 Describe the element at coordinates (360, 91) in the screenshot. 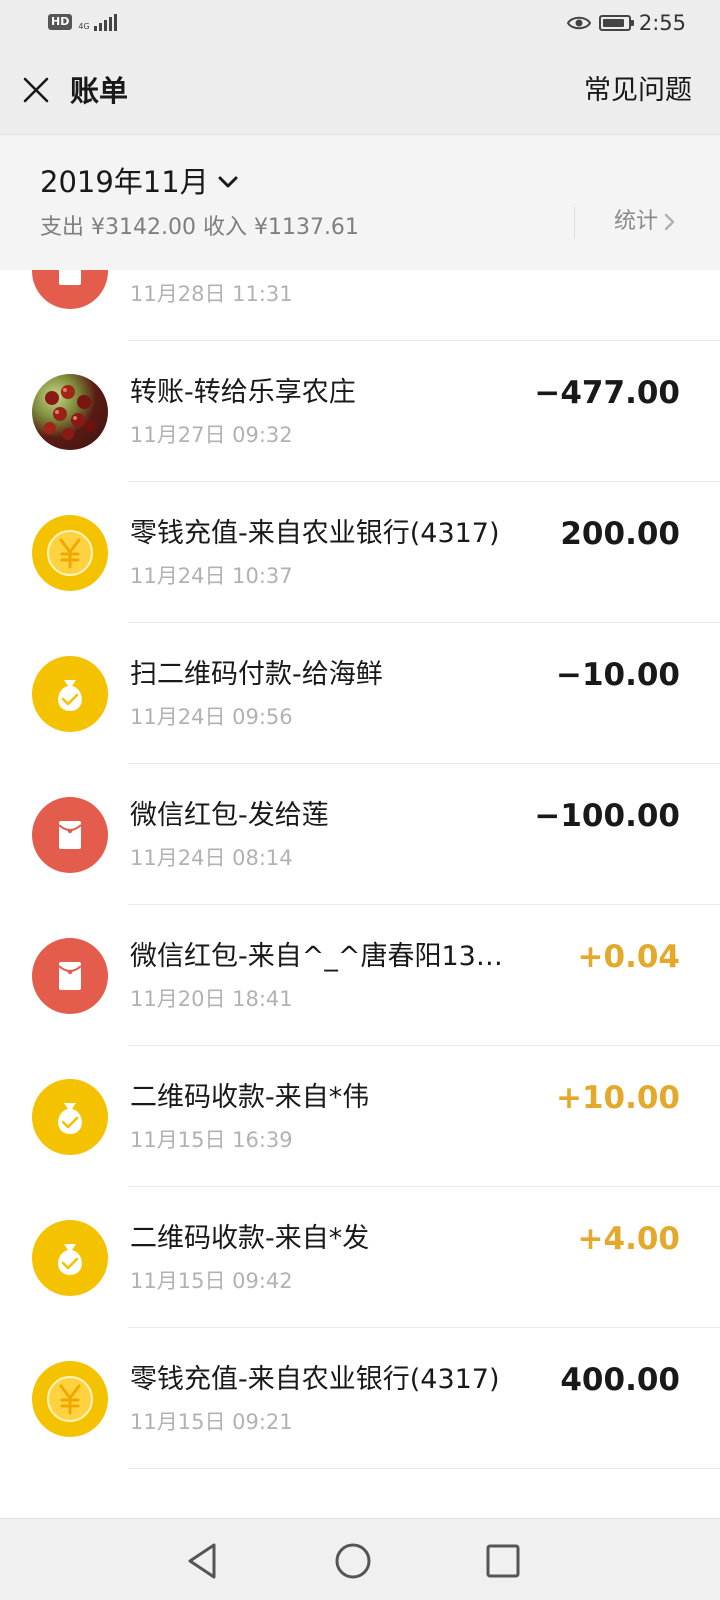

I see `header-bar: 账单 常见问题` at that location.